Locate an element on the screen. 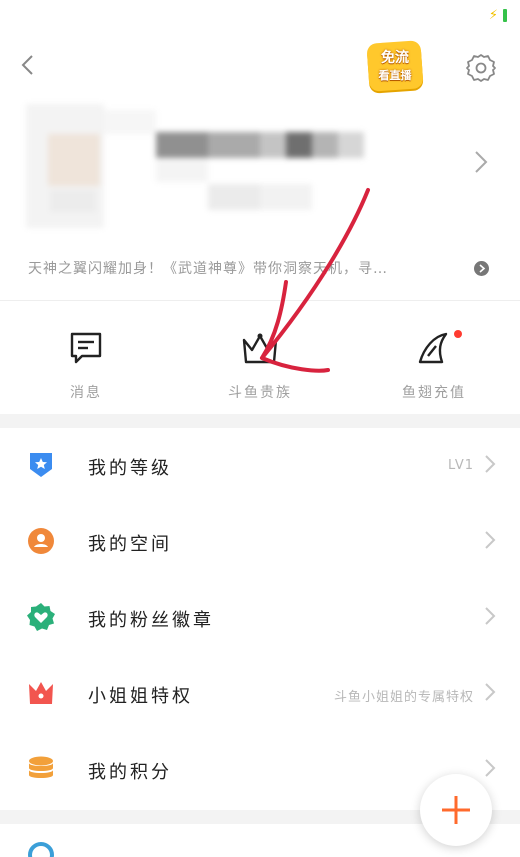 Image resolution: width=520 pixels, height=857 pixels. menu-item-privilege: 小姐姐特权 斗鱼小姐姐的专属特权 is located at coordinates (260, 694).